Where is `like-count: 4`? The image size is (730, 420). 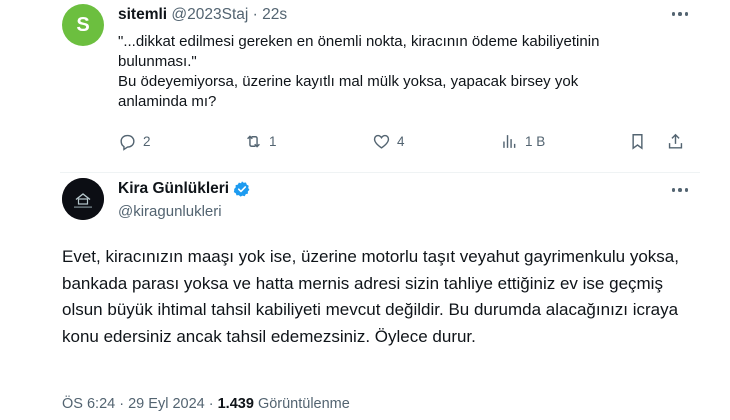 like-count: 4 is located at coordinates (401, 141).